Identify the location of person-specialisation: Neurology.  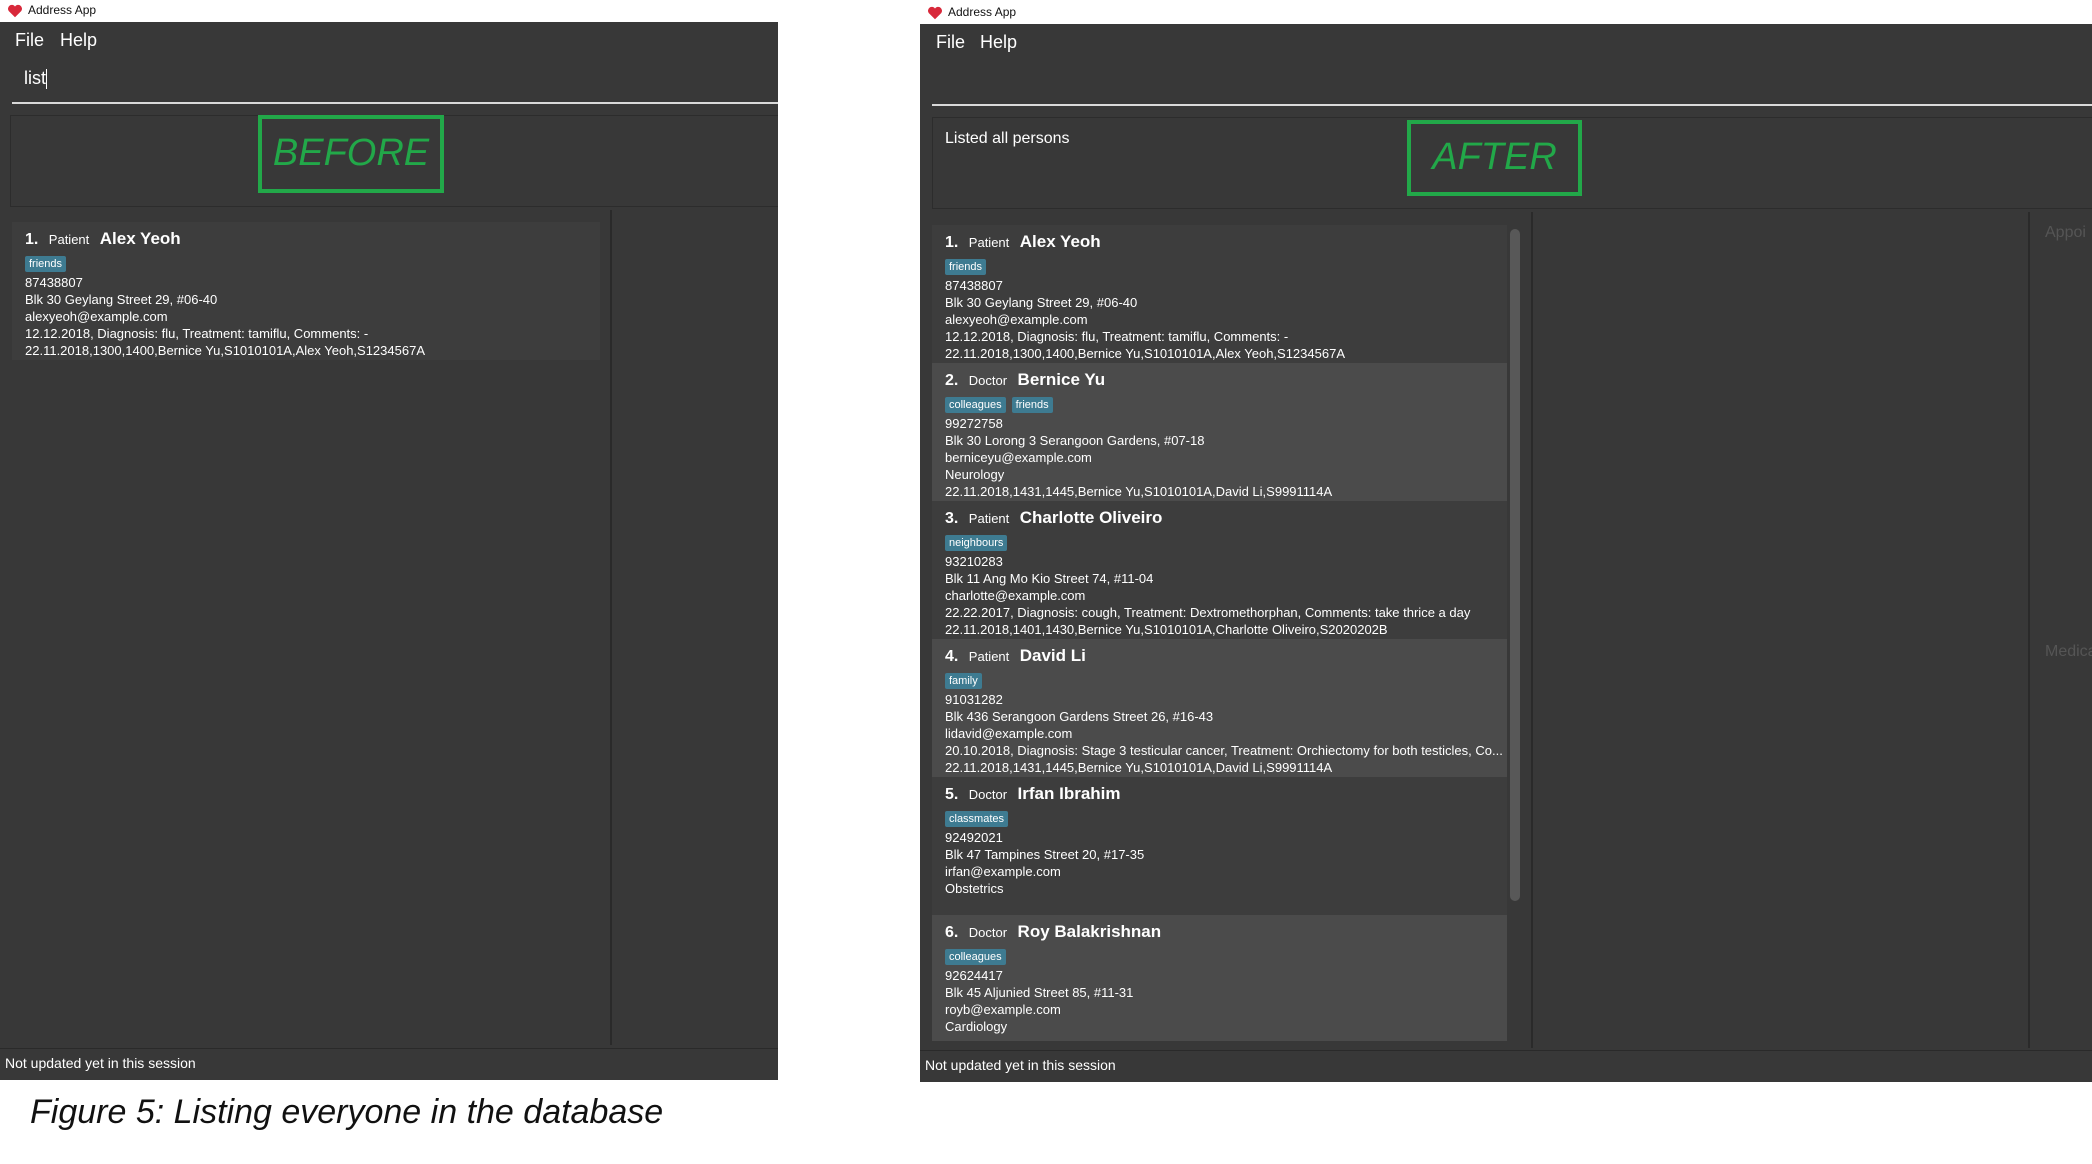
(975, 474).